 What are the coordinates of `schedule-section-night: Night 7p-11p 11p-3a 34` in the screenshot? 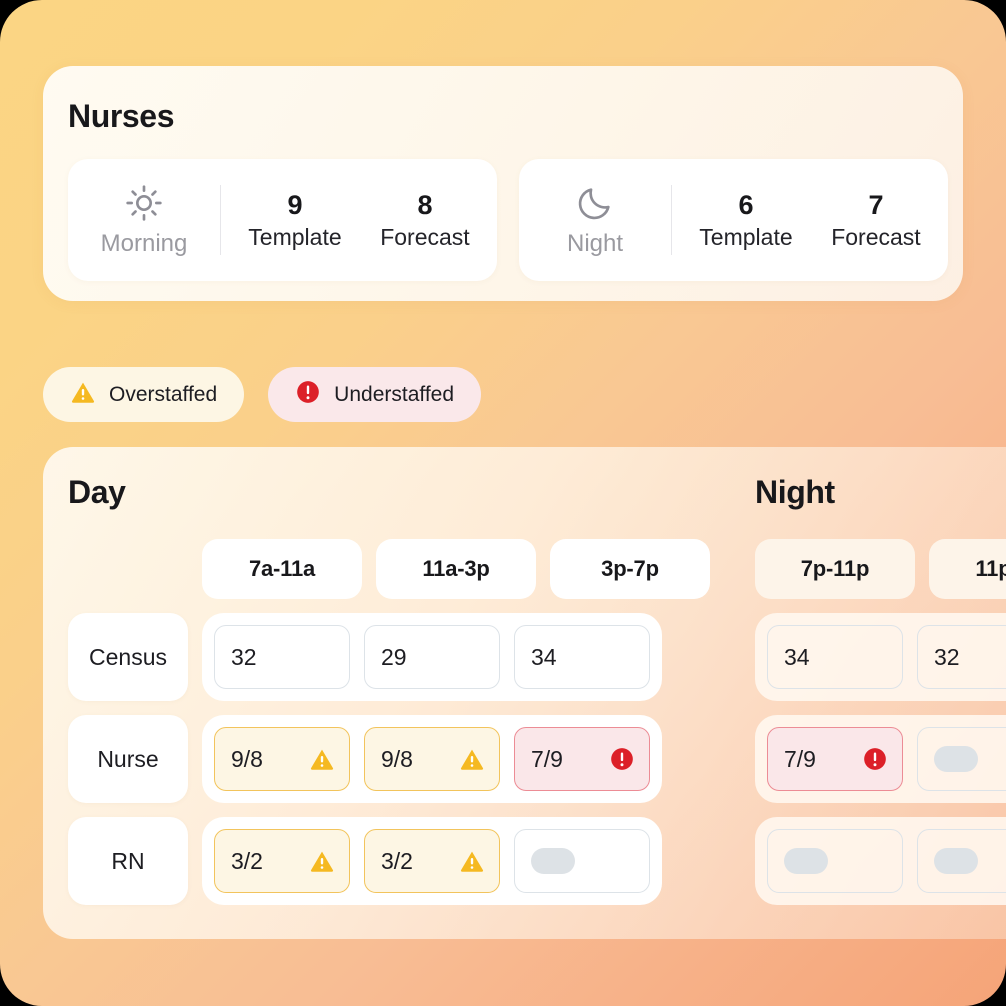 It's located at (880, 689).